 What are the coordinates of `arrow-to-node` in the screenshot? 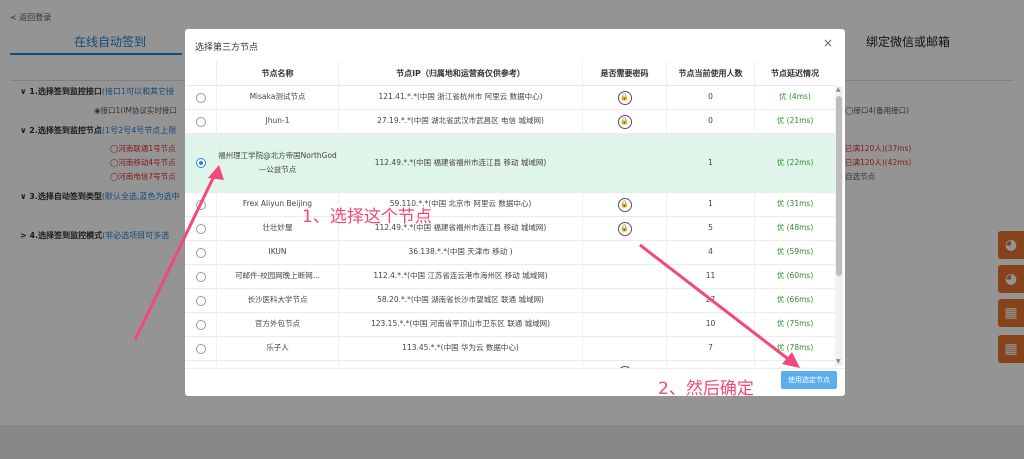 It's located at (175, 256).